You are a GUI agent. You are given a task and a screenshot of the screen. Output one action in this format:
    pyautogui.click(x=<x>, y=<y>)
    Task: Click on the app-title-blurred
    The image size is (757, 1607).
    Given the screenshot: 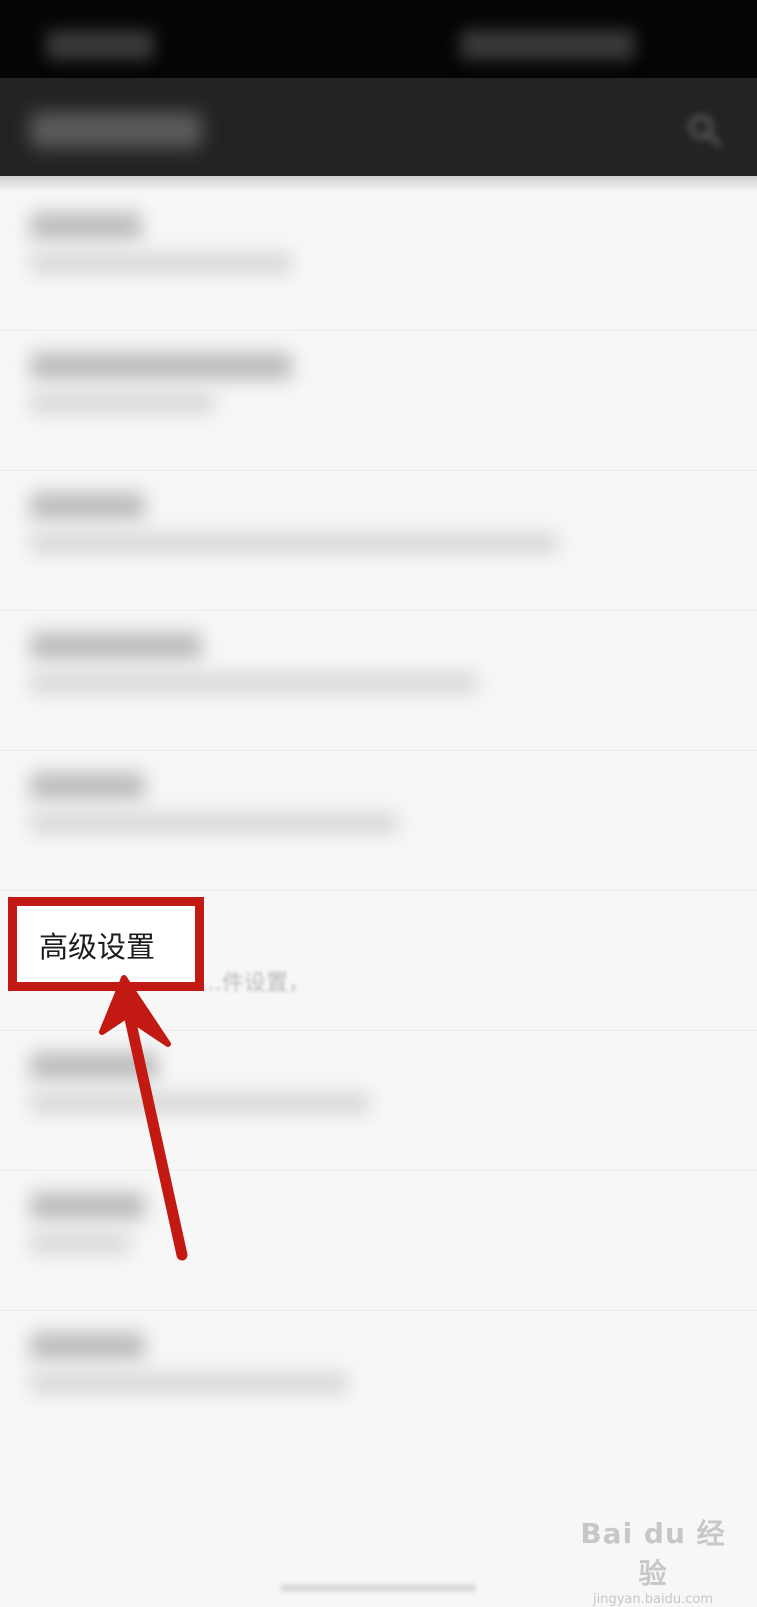 What is the action you would take?
    pyautogui.click(x=116, y=130)
    